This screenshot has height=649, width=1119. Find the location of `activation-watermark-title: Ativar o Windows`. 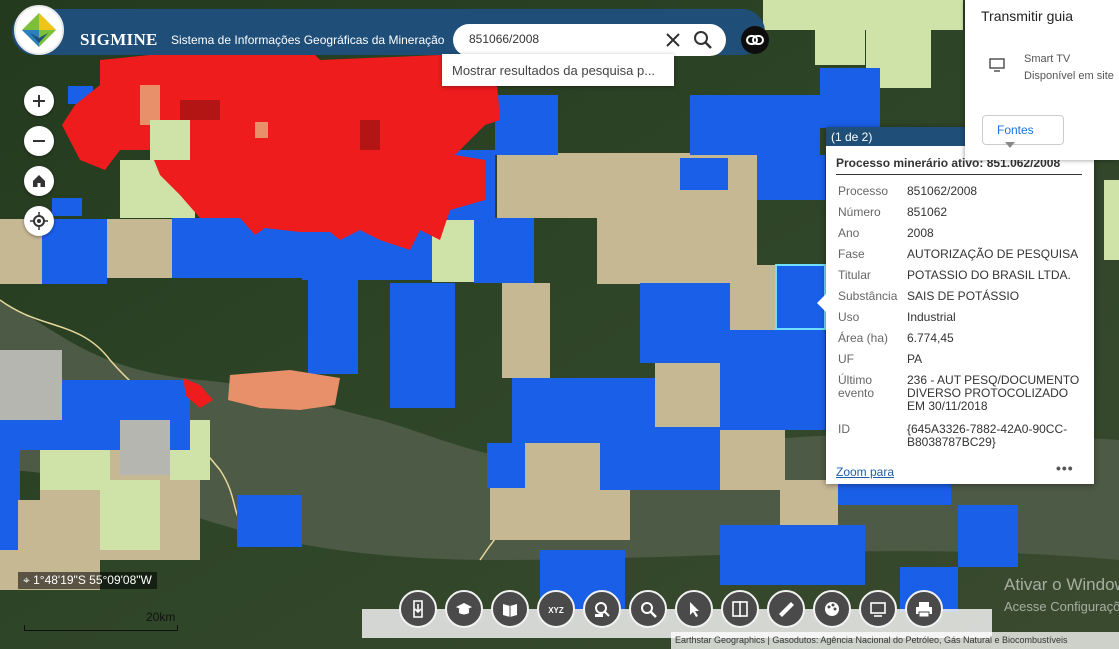

activation-watermark-title: Ativar o Windows is located at coordinates (1061, 584).